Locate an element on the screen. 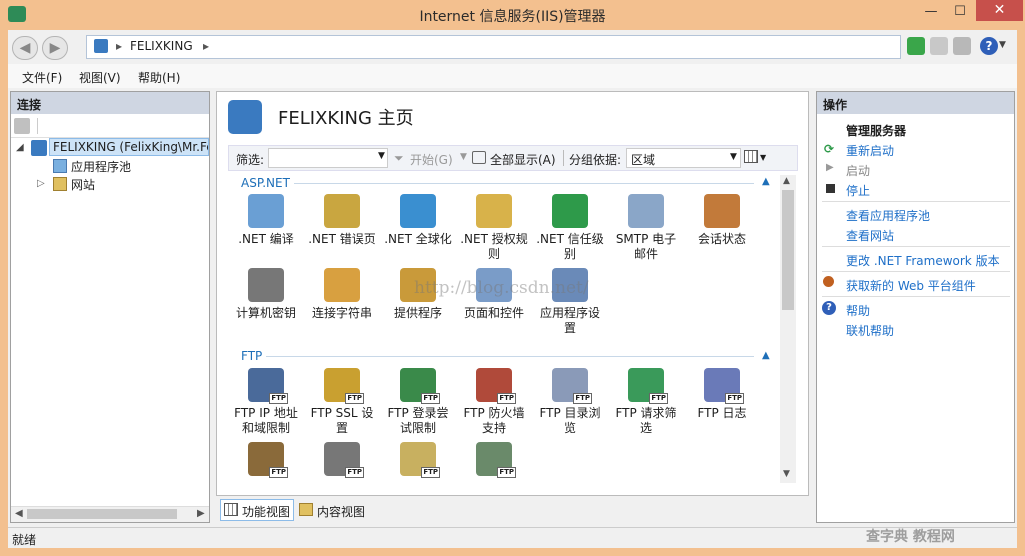 The width and height of the screenshot is (1025, 556). stop-action: 停止 is located at coordinates (858, 190).